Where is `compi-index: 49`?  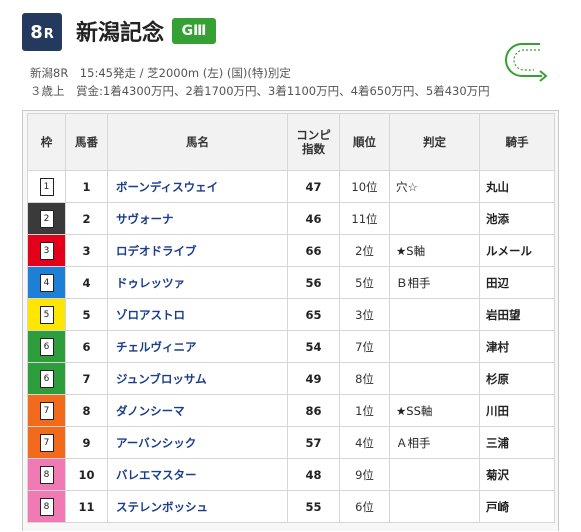
compi-index: 49 is located at coordinates (313, 378).